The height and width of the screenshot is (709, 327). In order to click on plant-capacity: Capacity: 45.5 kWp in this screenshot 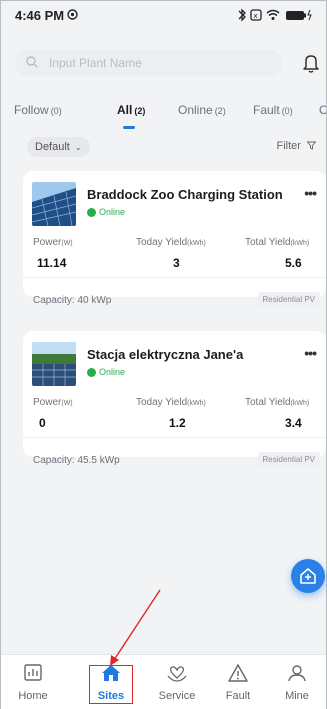, I will do `click(76, 460)`.